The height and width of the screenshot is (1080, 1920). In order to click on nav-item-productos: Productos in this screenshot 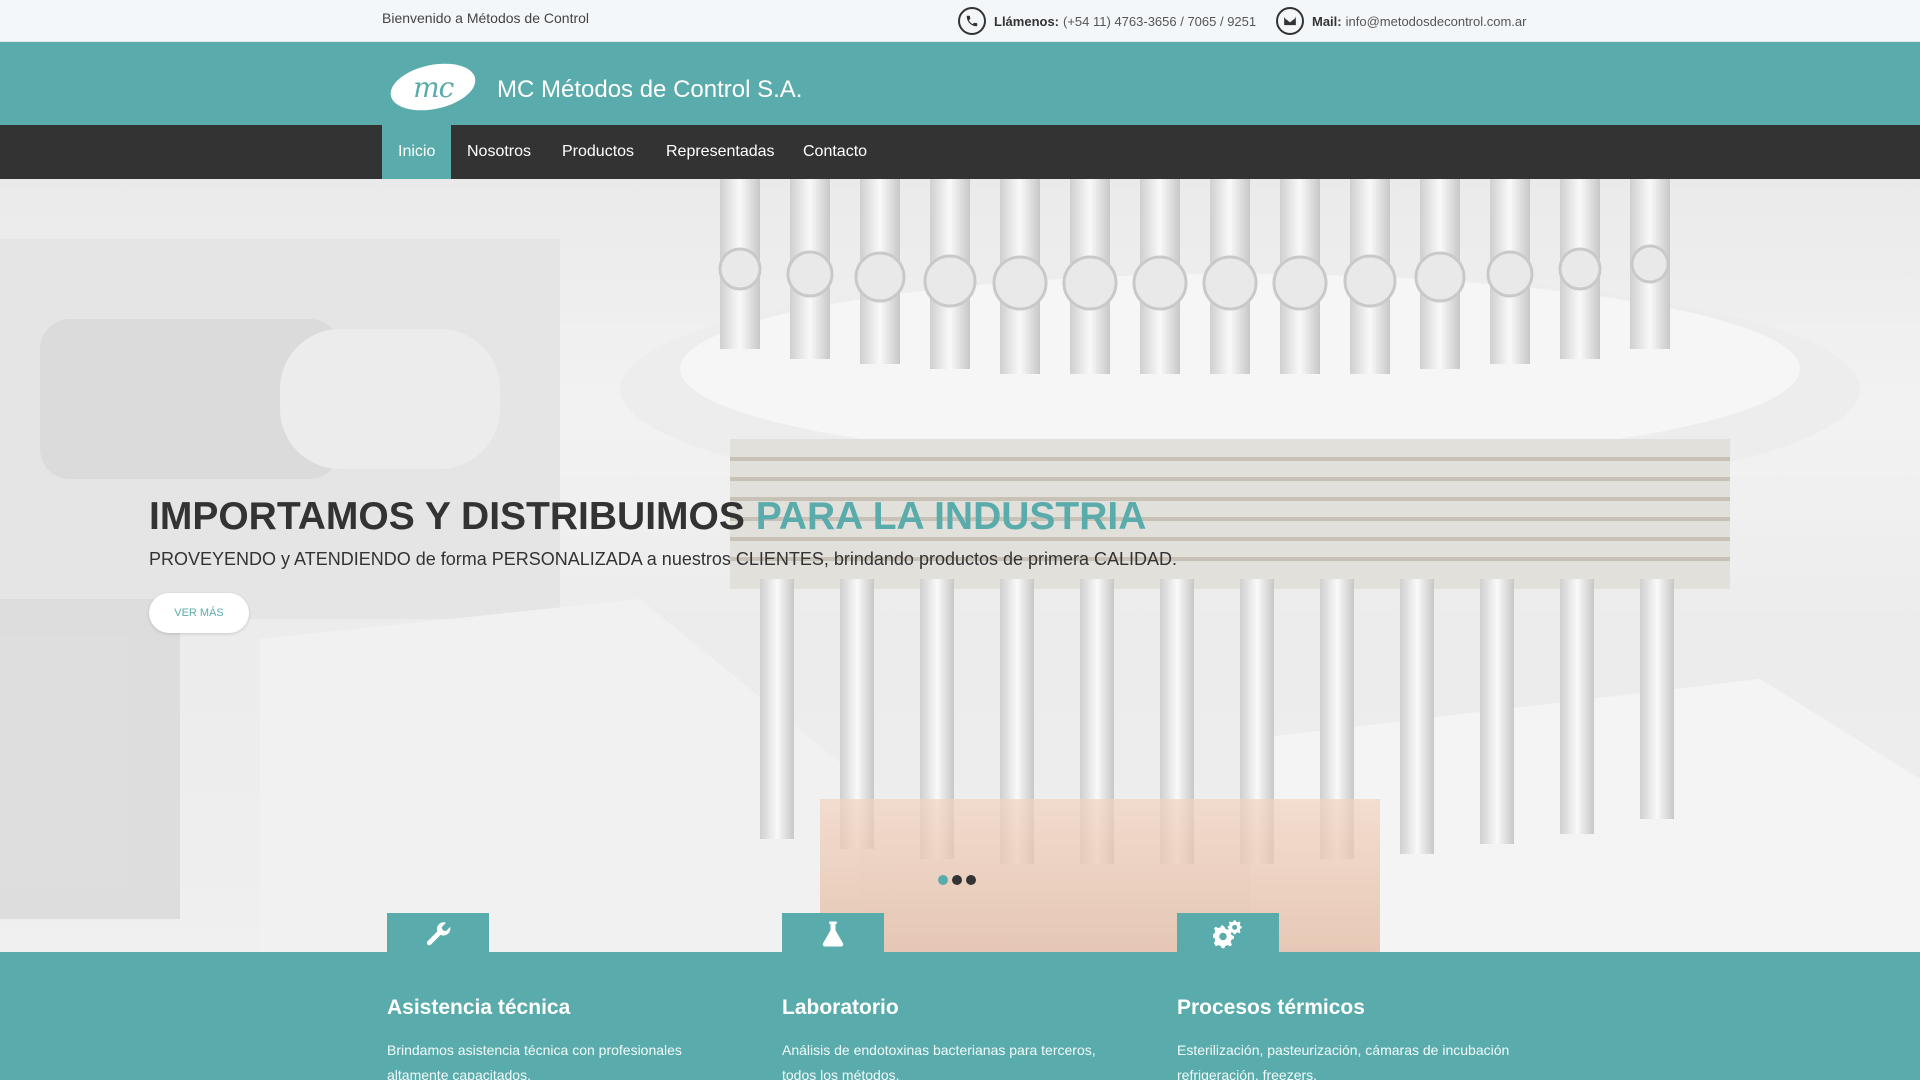, I will do `click(598, 152)`.